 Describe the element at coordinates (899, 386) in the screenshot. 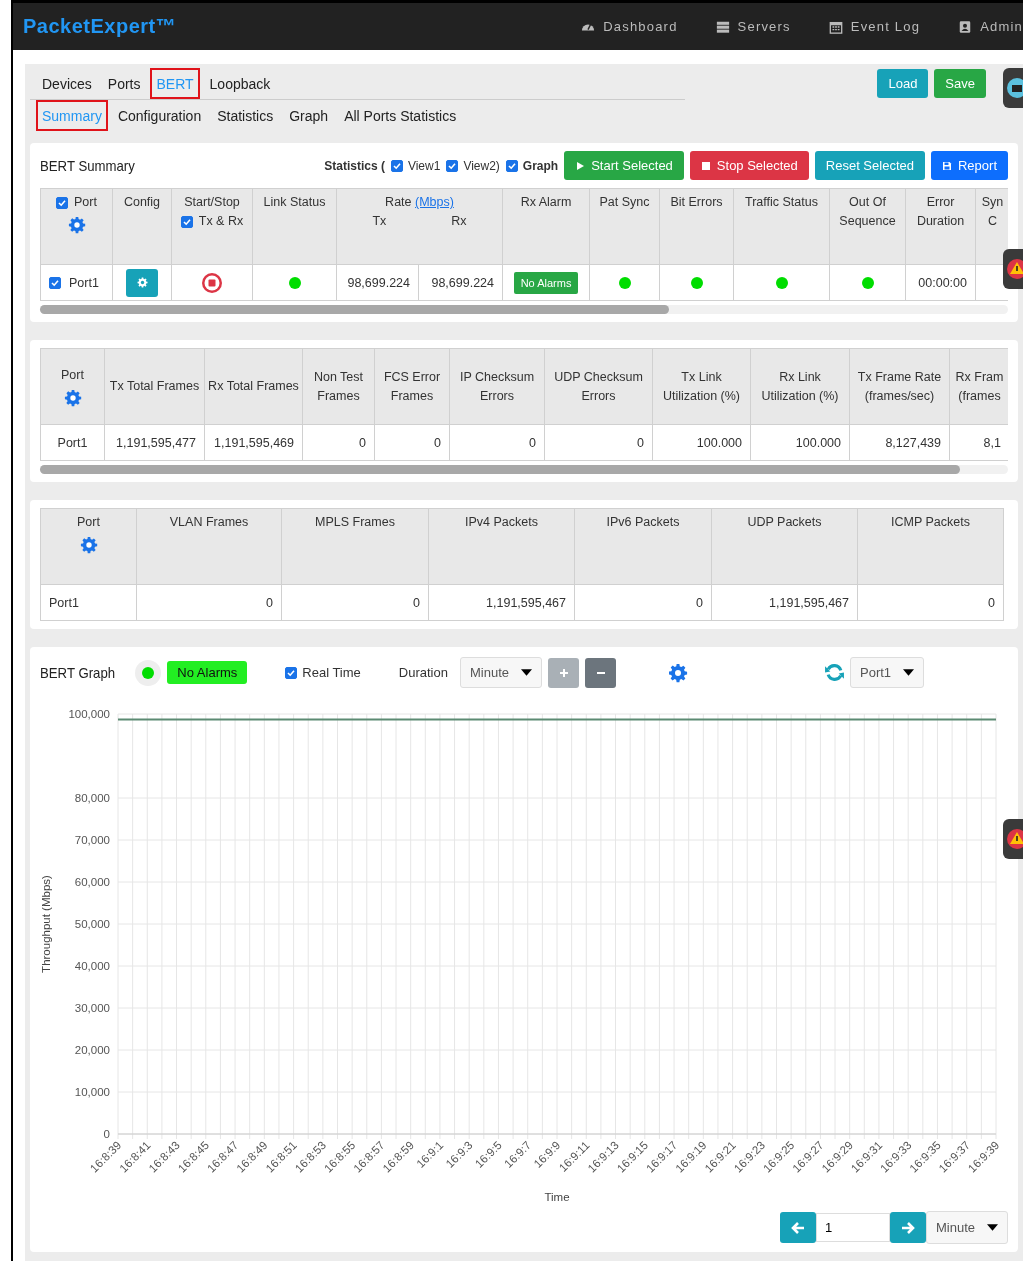

I see `column-header: Tx Frame Rate (frames/sec)` at that location.